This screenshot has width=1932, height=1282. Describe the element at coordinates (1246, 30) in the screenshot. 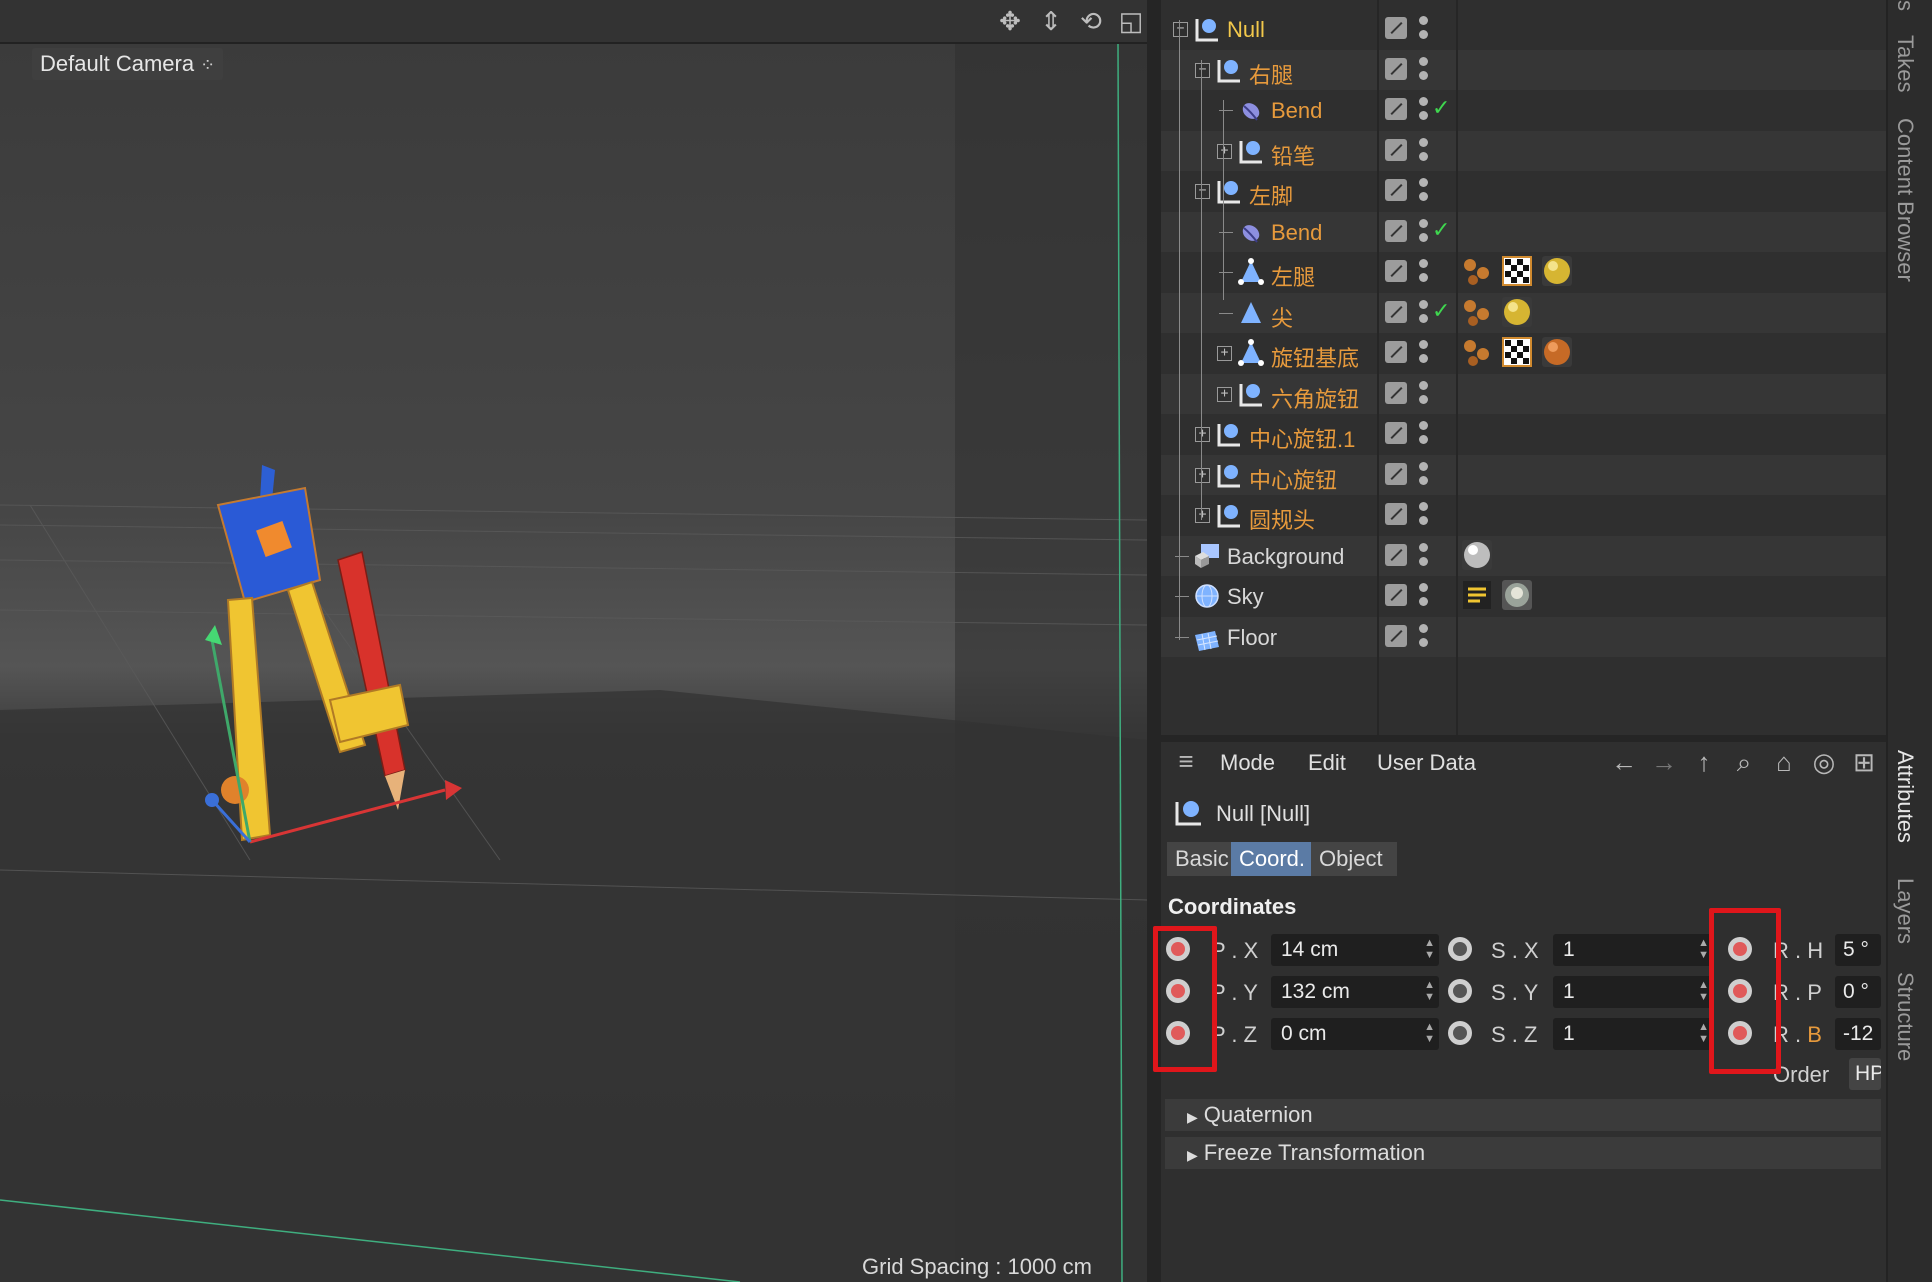

I see `object-name: Null` at that location.